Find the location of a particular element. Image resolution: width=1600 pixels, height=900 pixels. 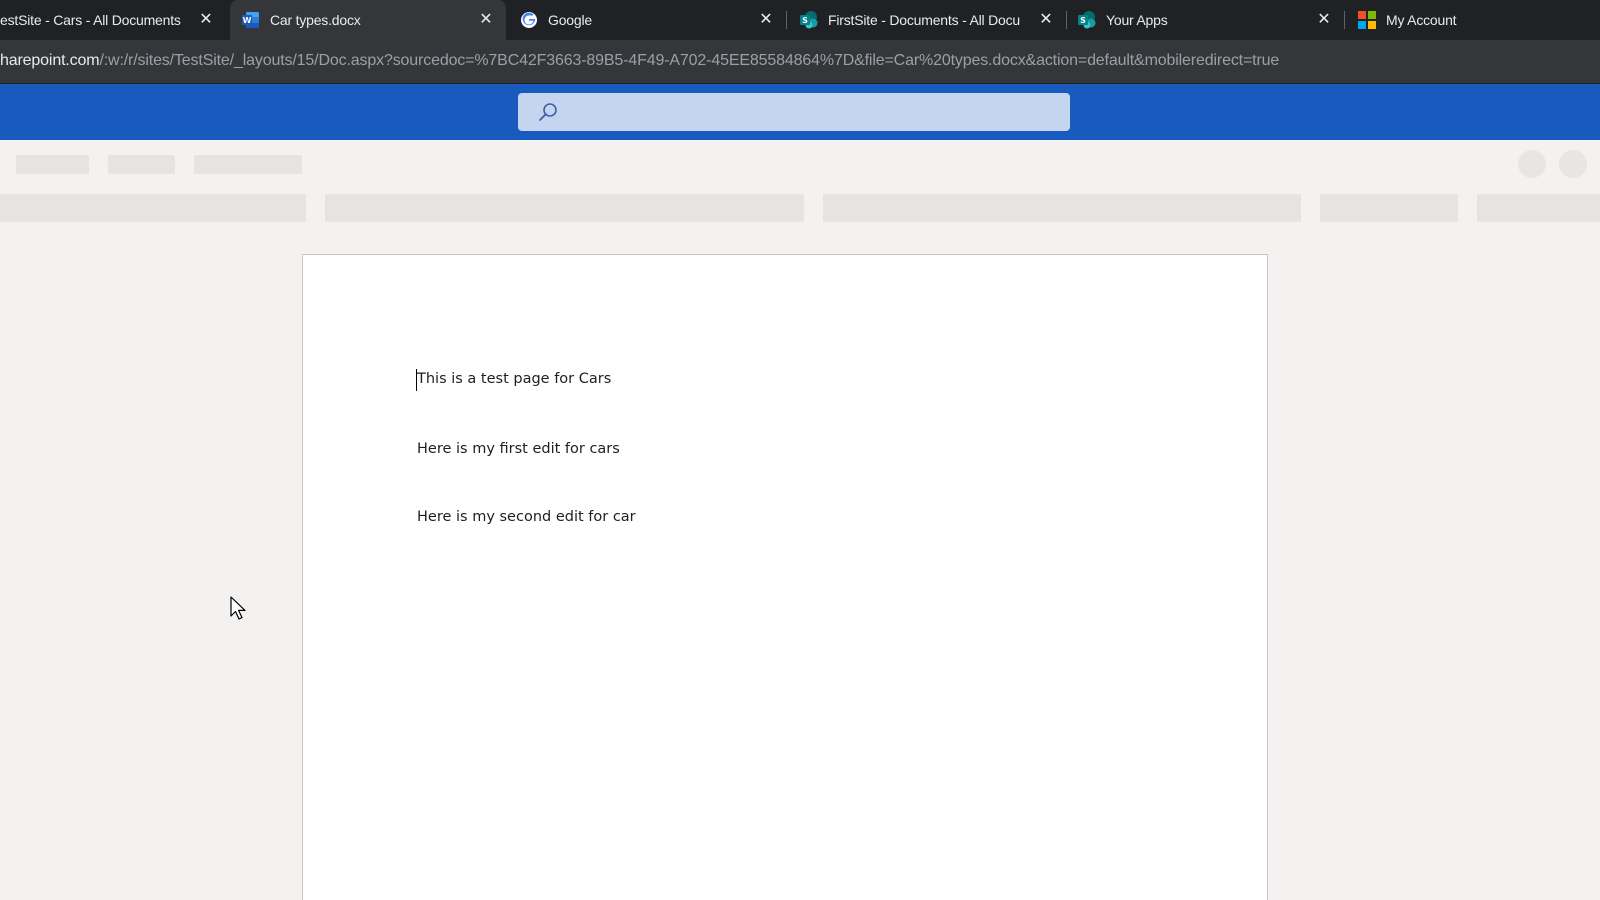

url-host: harepoint.com is located at coordinates (50, 60).